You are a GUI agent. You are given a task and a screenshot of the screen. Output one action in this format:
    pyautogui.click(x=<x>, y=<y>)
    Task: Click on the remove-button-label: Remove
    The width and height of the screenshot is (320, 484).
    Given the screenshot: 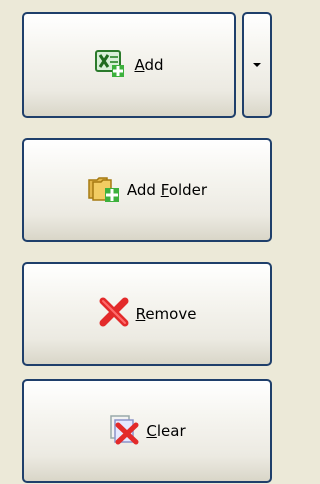 What is the action you would take?
    pyautogui.click(x=166, y=314)
    